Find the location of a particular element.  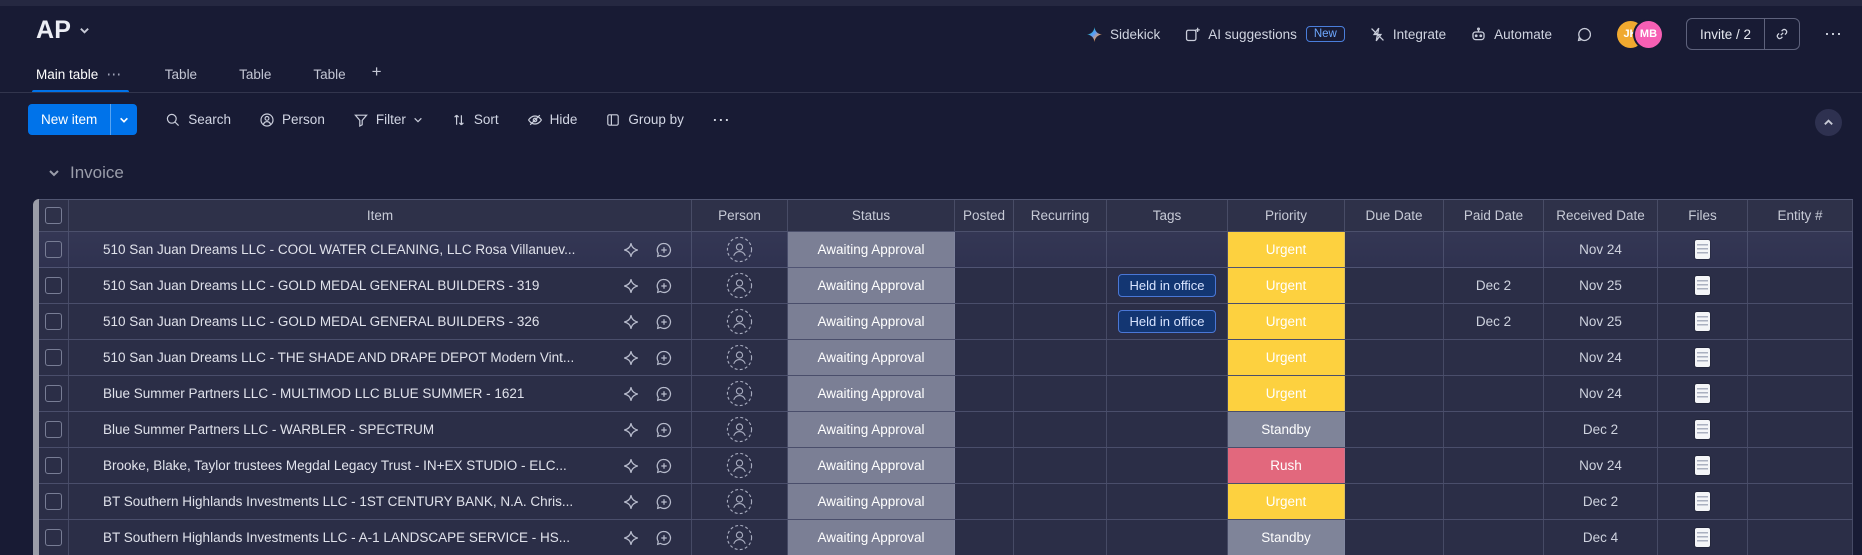

chat-button is located at coordinates (1584, 34).